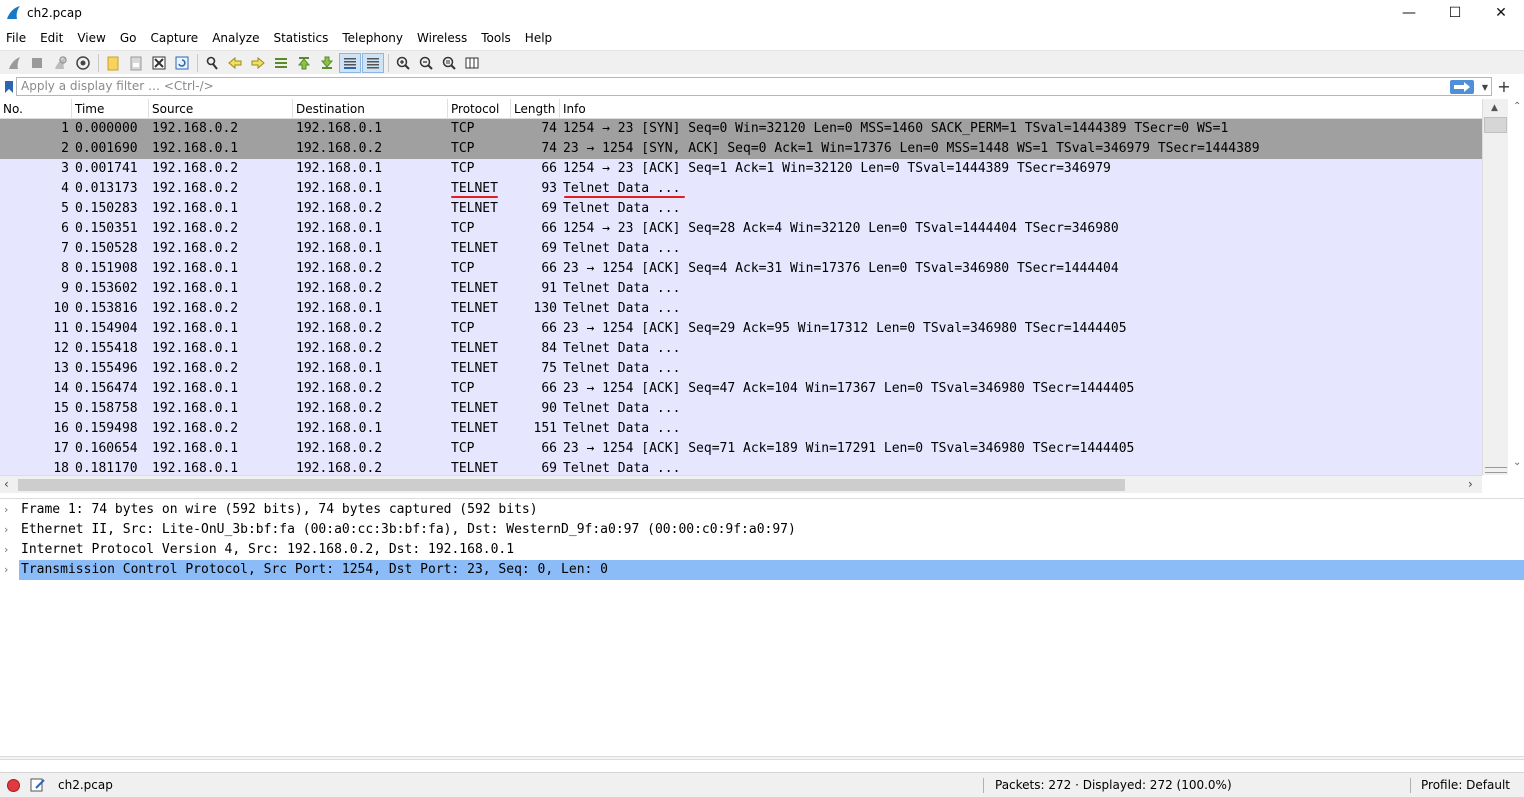 This screenshot has height=797, width=1524. Describe the element at coordinates (38, 785) in the screenshot. I see `capture-comment-icon` at that location.